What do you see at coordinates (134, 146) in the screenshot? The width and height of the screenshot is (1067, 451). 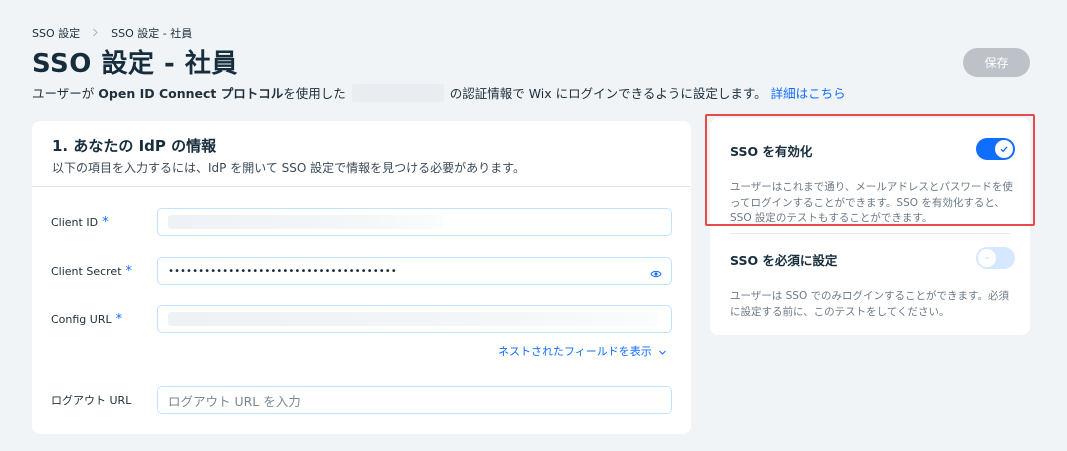 I see `idp-card-title: 1. あなたの IdP の情報` at bounding box center [134, 146].